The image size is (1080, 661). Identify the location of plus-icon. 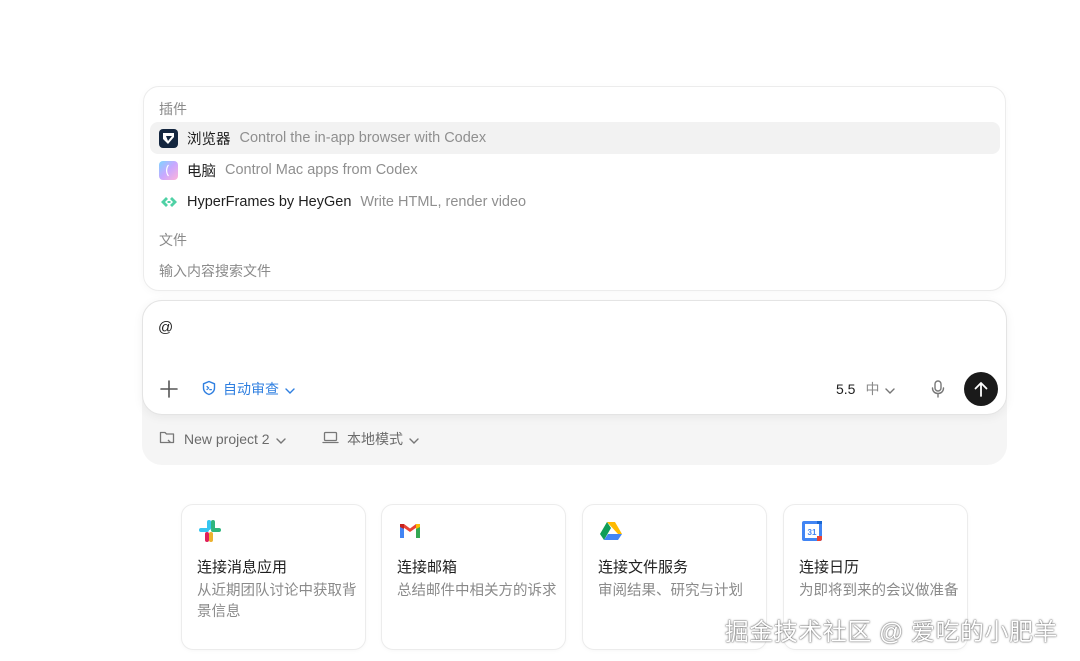
(169, 389).